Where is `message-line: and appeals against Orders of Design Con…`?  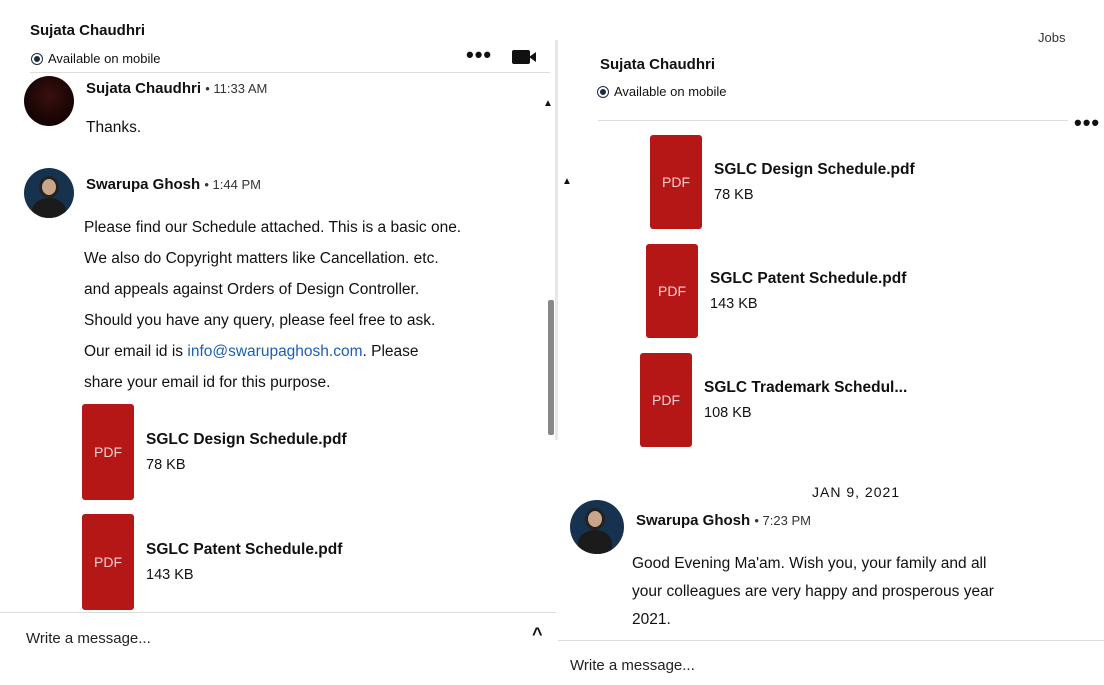 message-line: and appeals against Orders of Design Con… is located at coordinates (252, 289).